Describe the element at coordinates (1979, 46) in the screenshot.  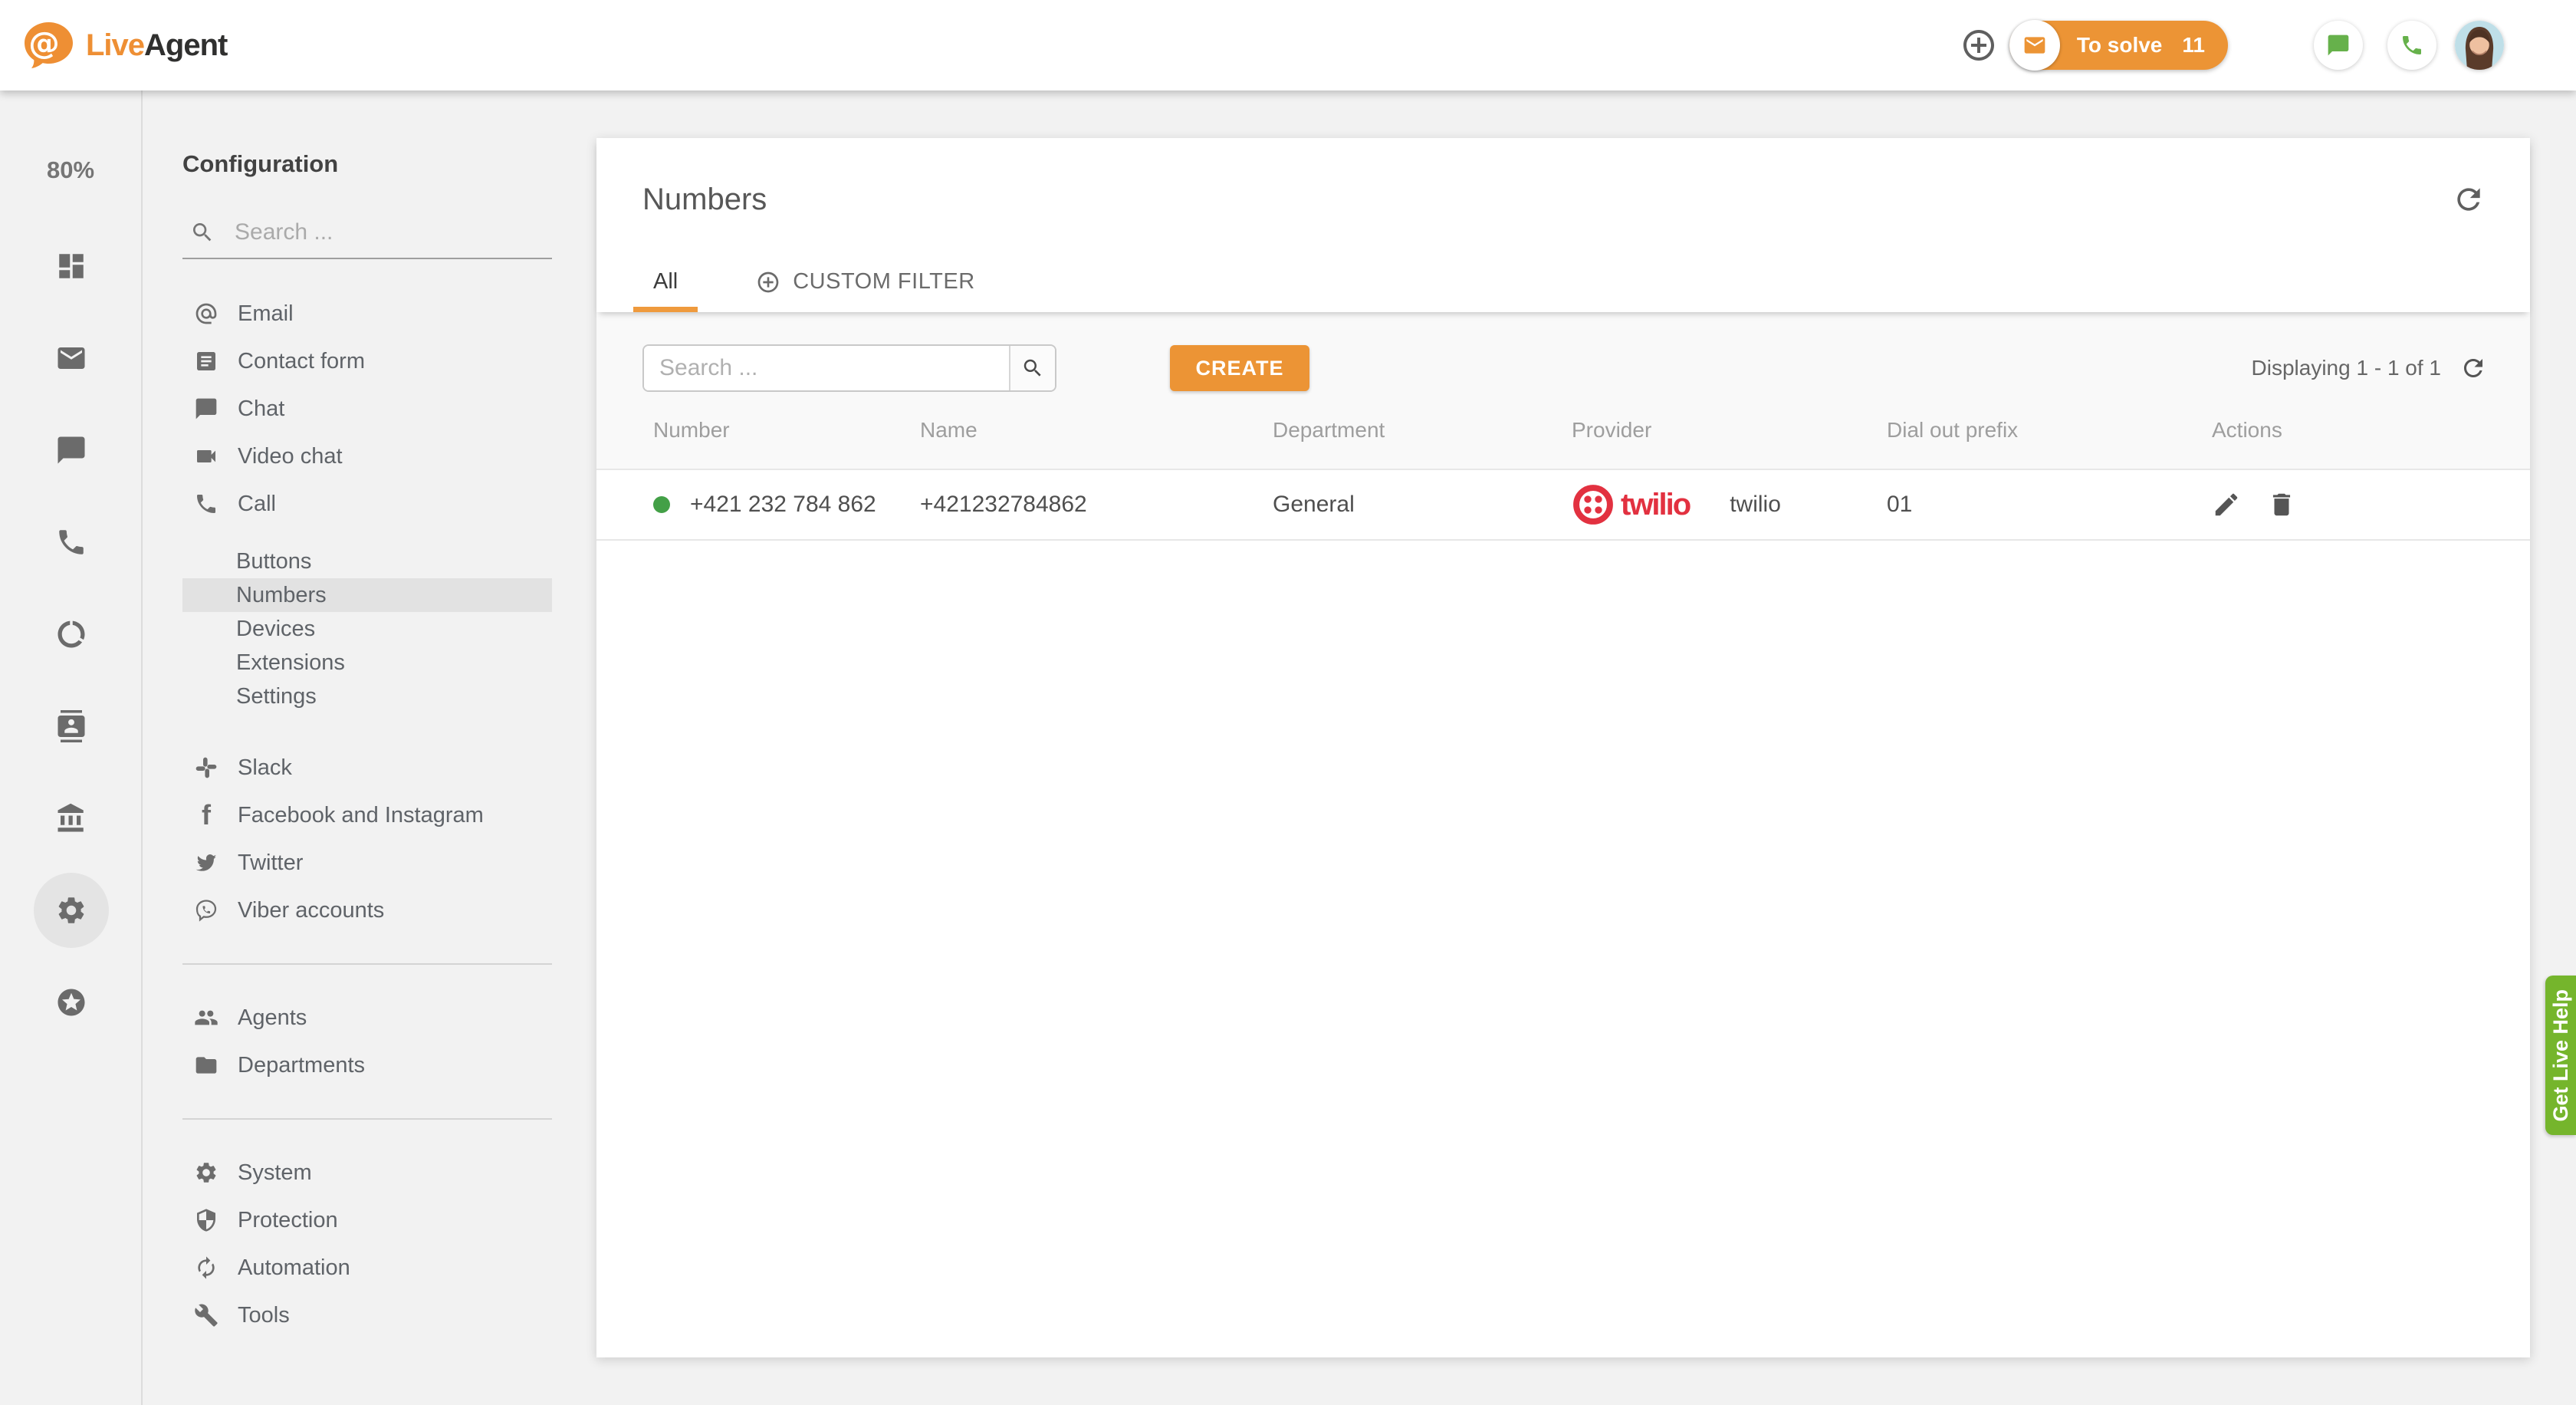
I see `add-new-icon` at that location.